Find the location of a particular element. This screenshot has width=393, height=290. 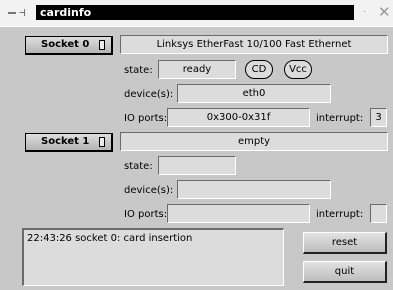

socket-1-button: Socket 1 is located at coordinates (69, 142).